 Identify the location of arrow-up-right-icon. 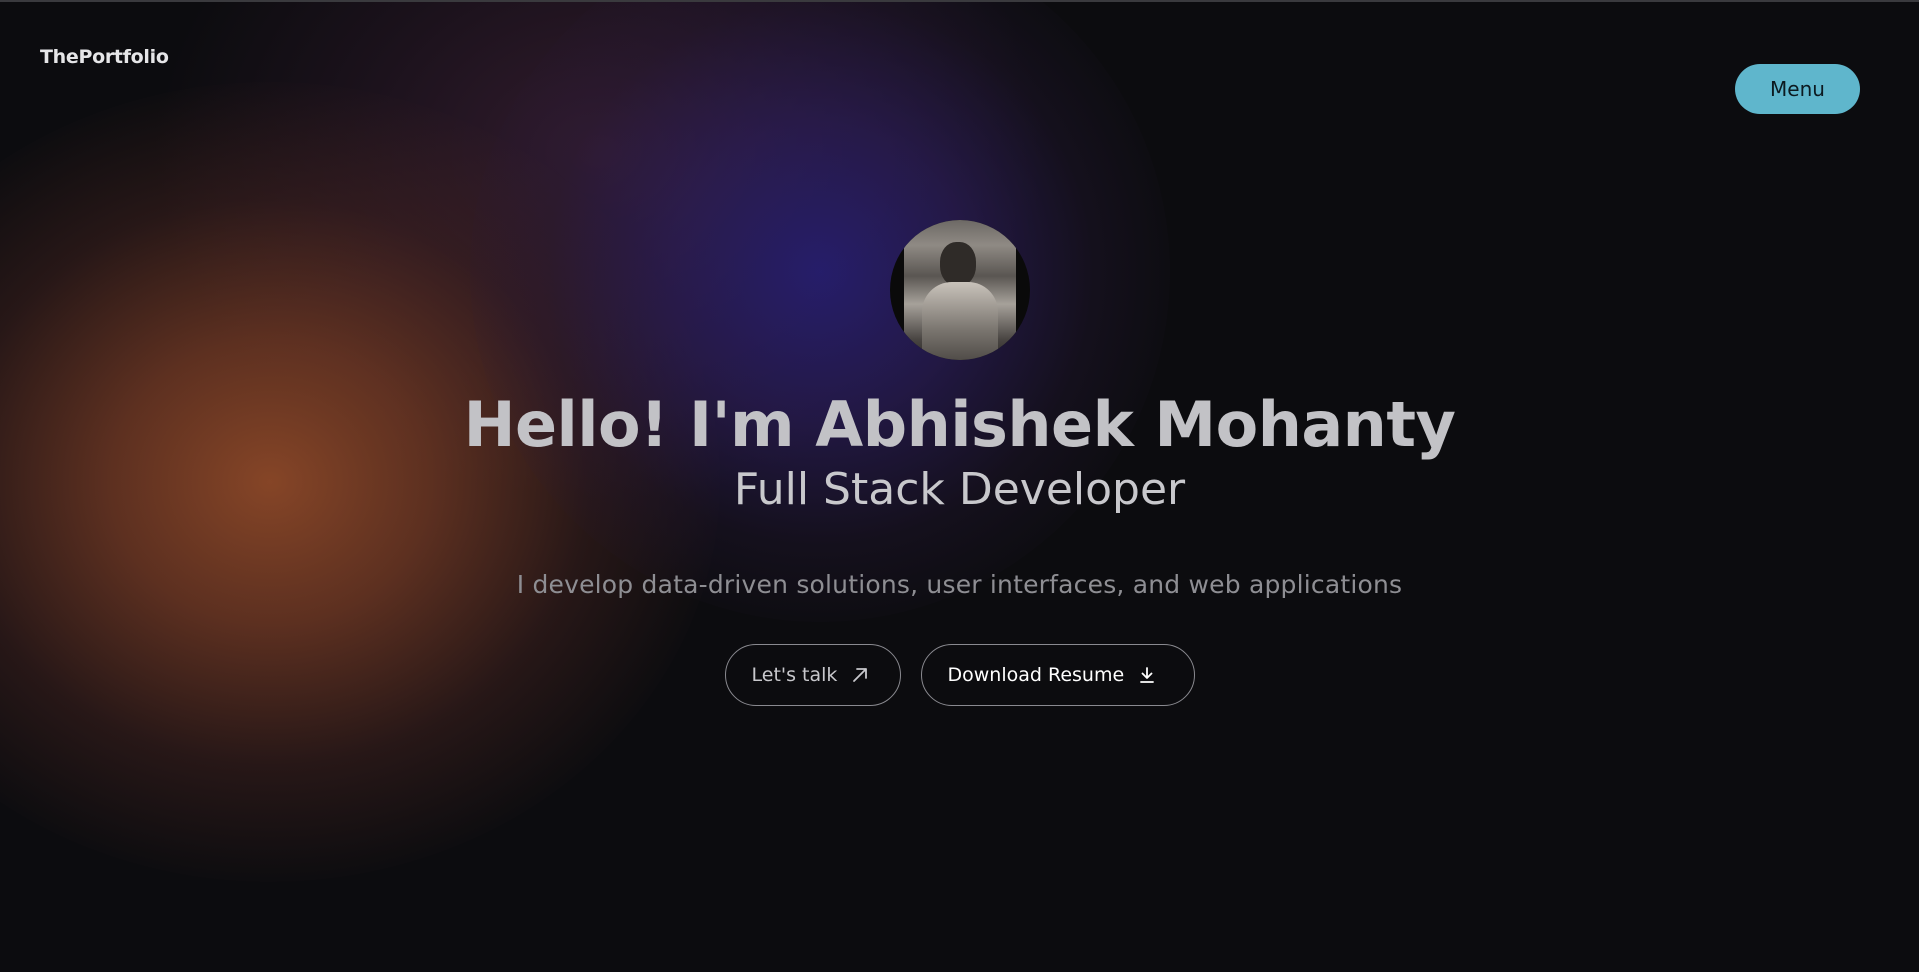
(860, 675).